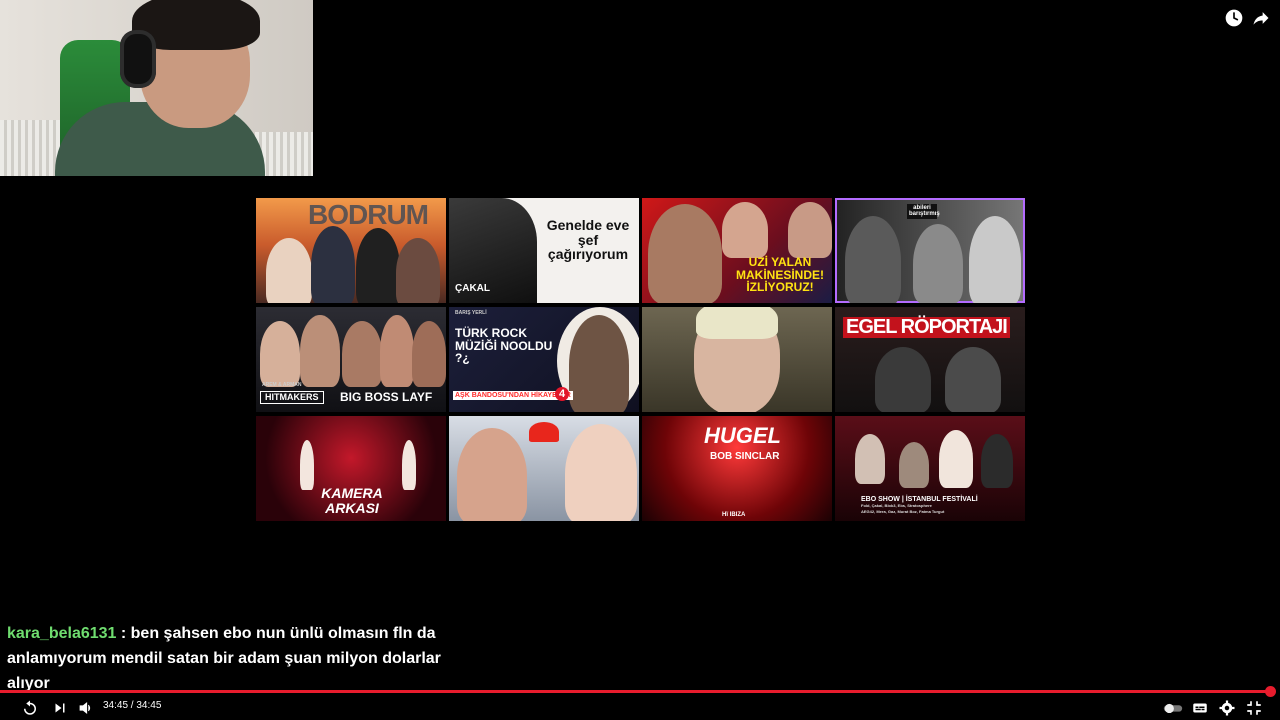  Describe the element at coordinates (930, 359) in the screenshot. I see `thumbnail-egel-roportaji: EGEL RÖPORTAJI` at that location.